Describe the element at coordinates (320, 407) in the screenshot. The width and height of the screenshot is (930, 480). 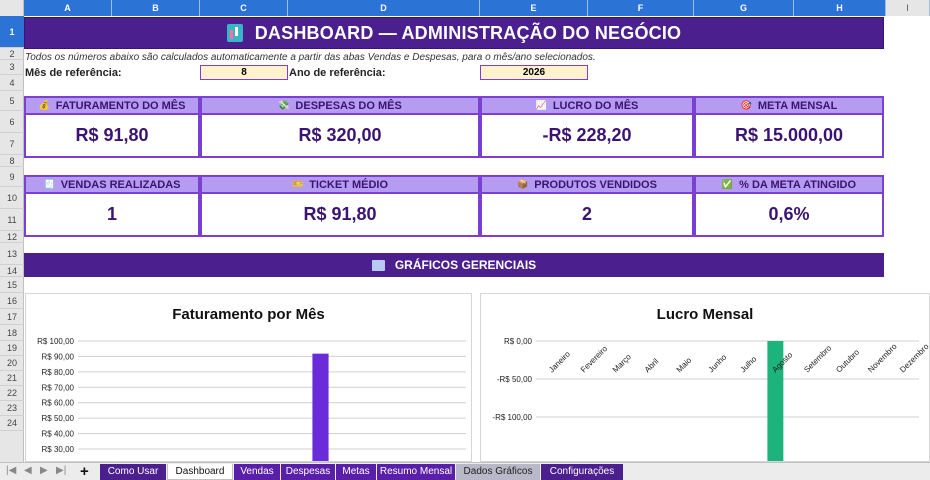
I see `bar-agosto` at that location.